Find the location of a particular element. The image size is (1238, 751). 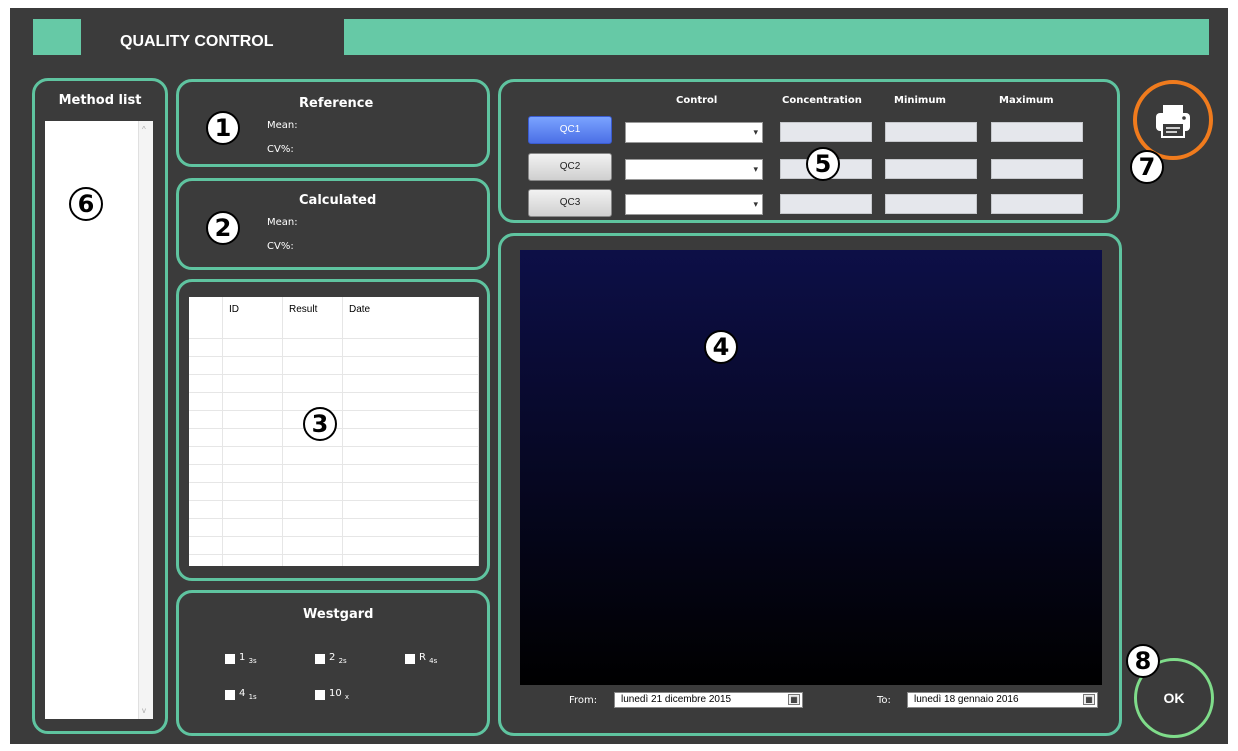

rule-4-1s-checkbox is located at coordinates (230, 695).